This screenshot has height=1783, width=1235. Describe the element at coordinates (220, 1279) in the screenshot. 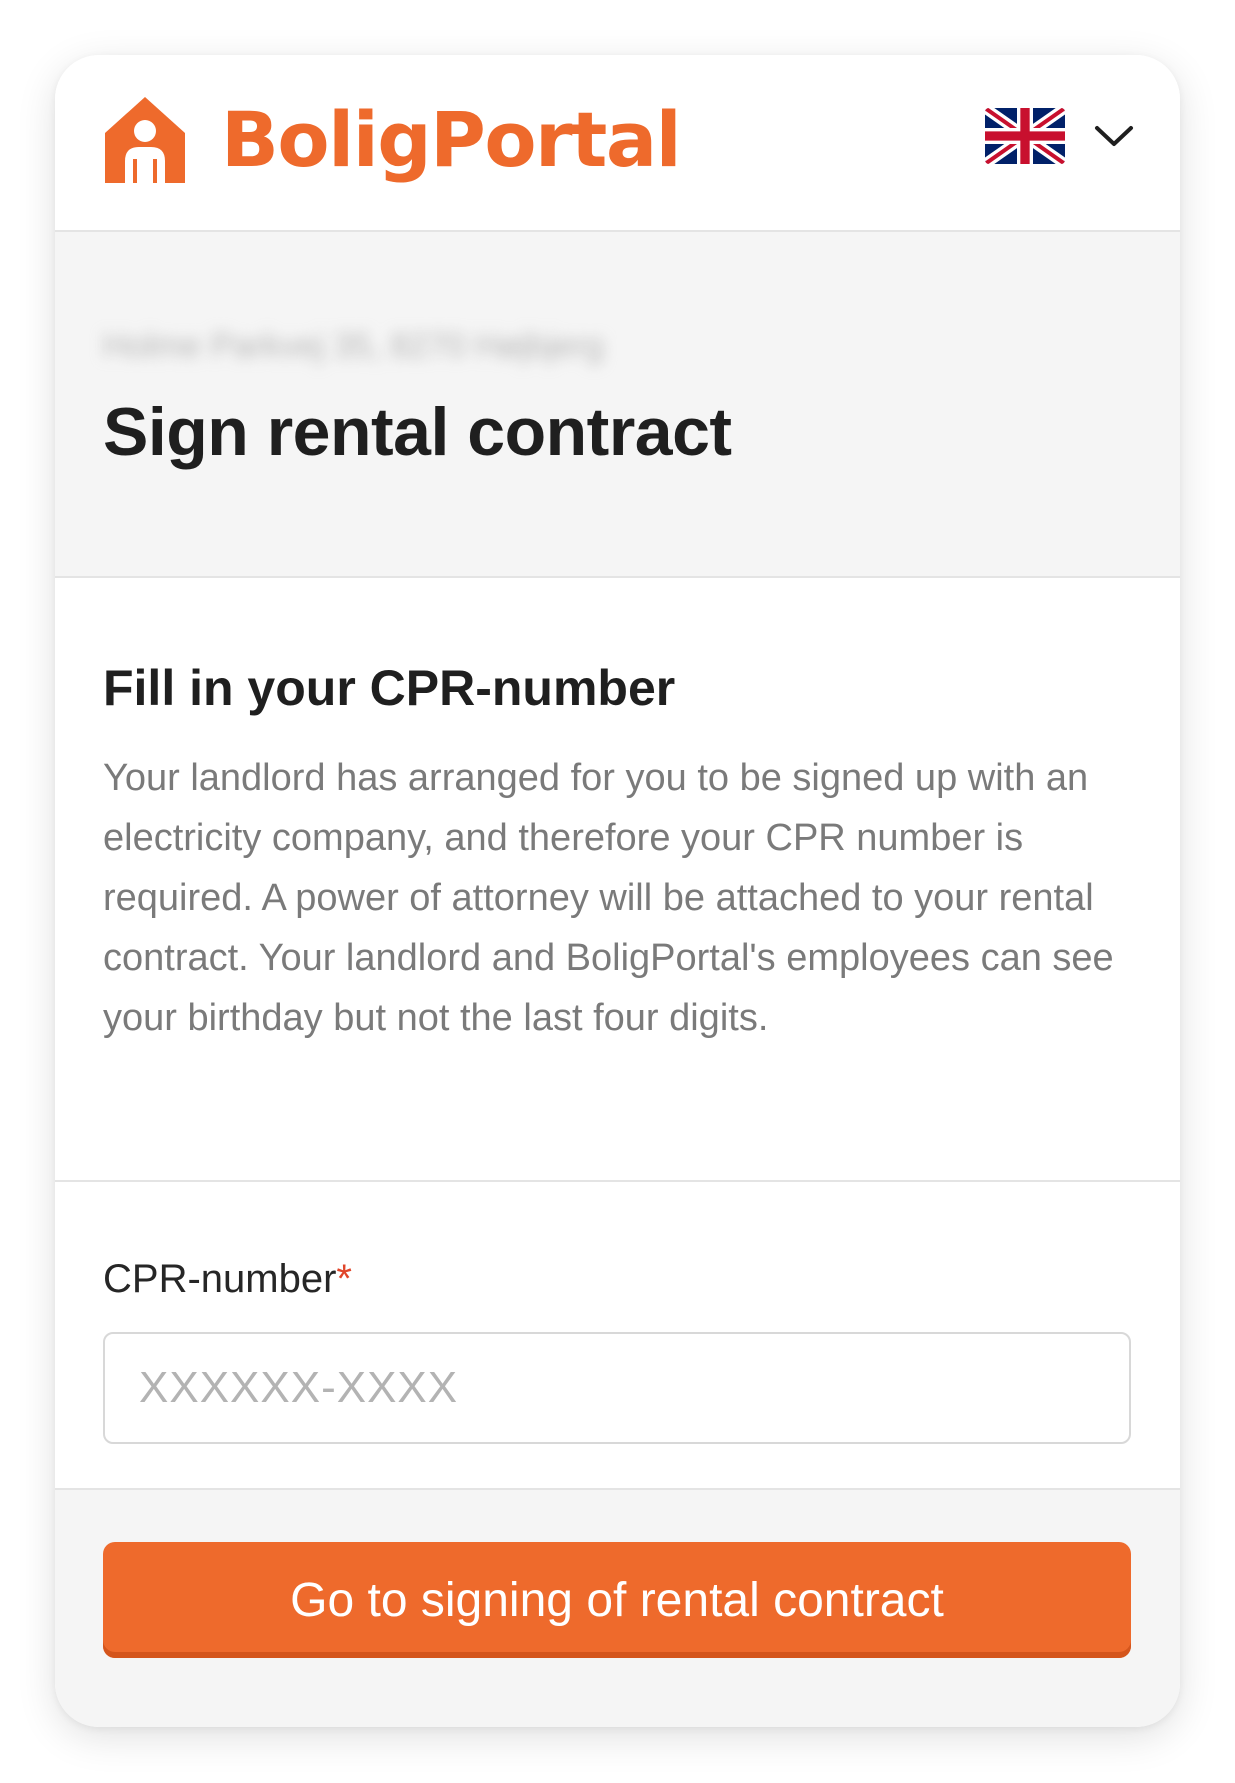

I see `cpr-label-text: CPR-number` at that location.